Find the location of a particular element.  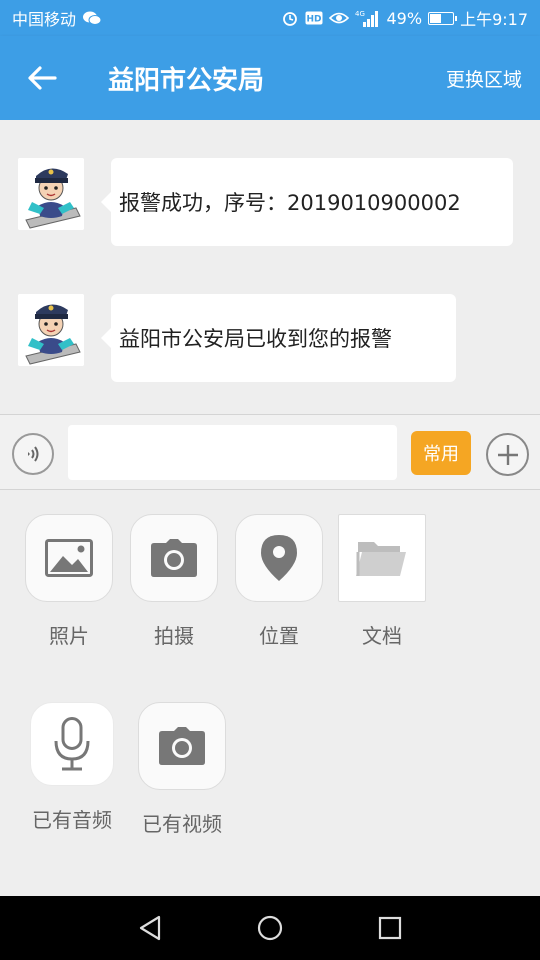

image-icon is located at coordinates (69, 558).